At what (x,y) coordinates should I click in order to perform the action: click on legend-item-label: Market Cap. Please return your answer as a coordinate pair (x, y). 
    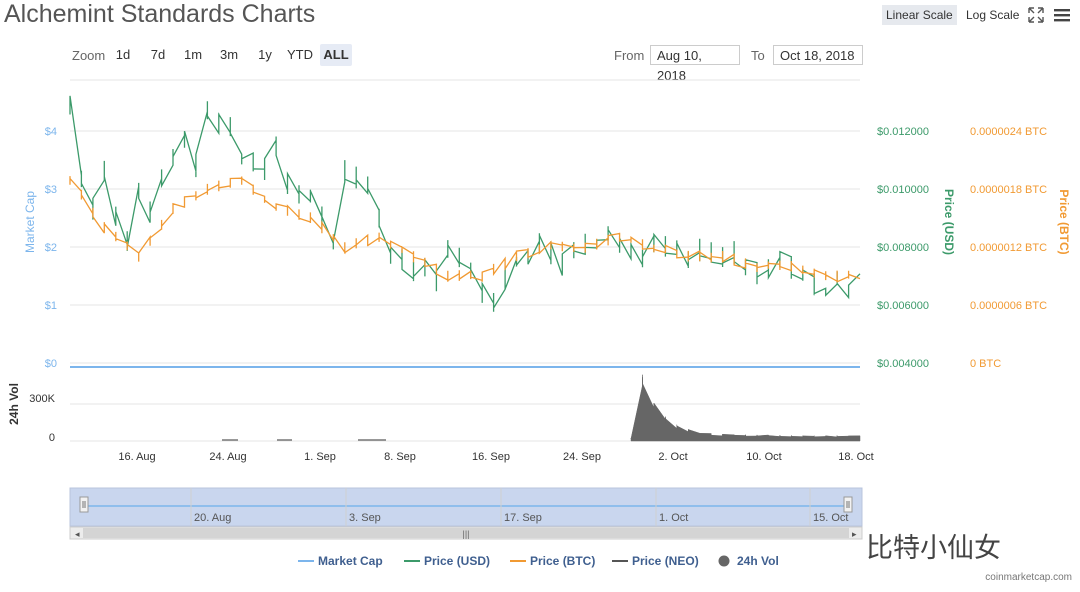
    Looking at the image, I should click on (350, 561).